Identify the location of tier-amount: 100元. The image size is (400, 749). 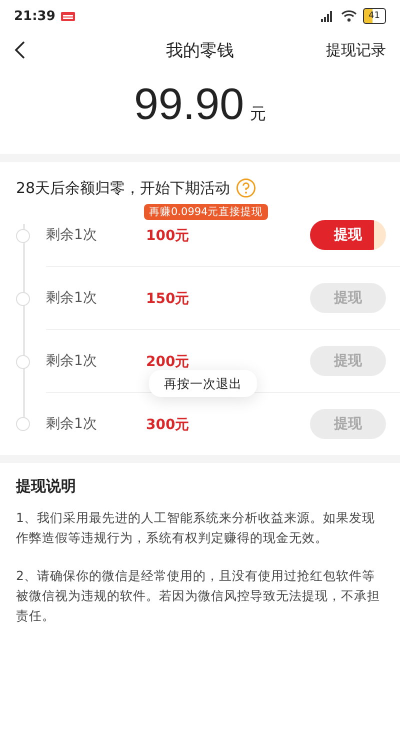
(168, 236).